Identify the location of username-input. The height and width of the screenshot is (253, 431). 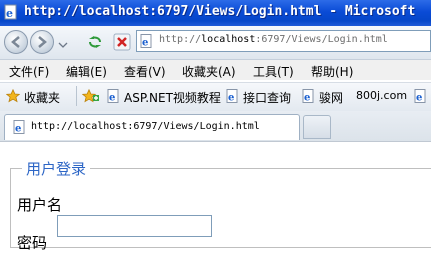
(134, 226).